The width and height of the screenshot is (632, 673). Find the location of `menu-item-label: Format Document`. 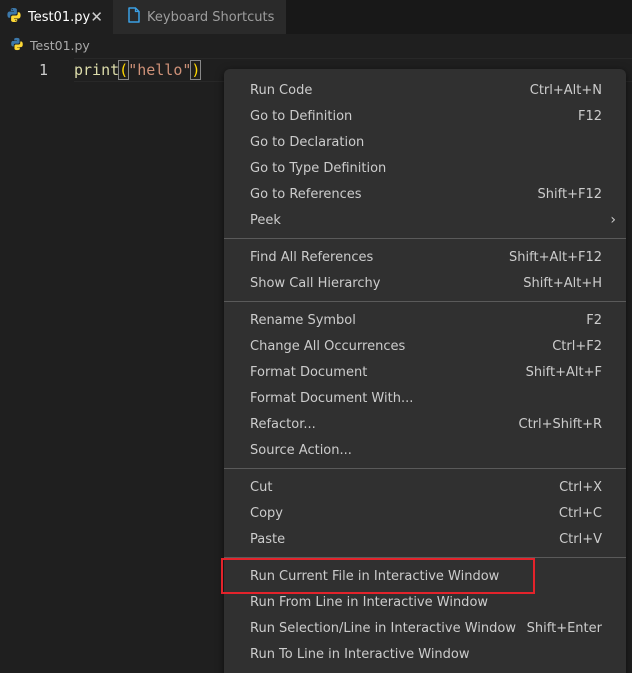

menu-item-label: Format Document is located at coordinates (309, 372).